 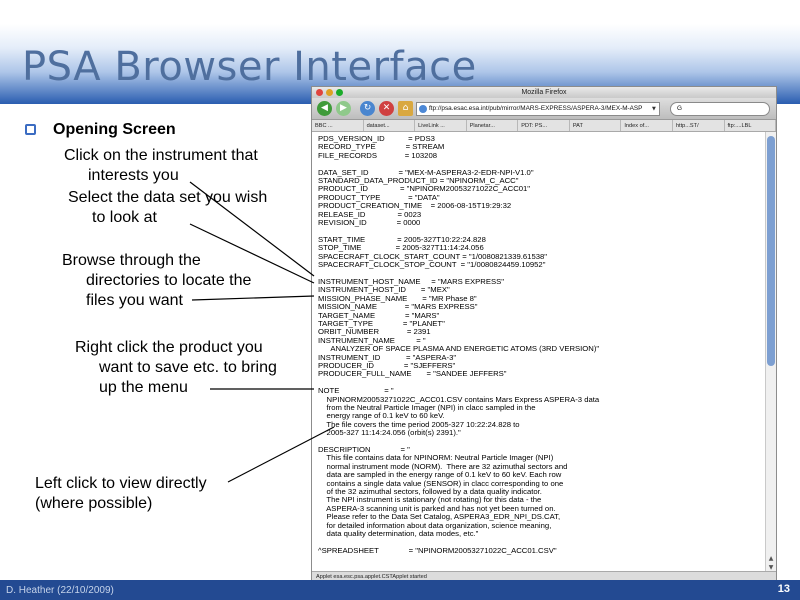 I want to click on bookmark-item: PAT, so click(x=596, y=125).